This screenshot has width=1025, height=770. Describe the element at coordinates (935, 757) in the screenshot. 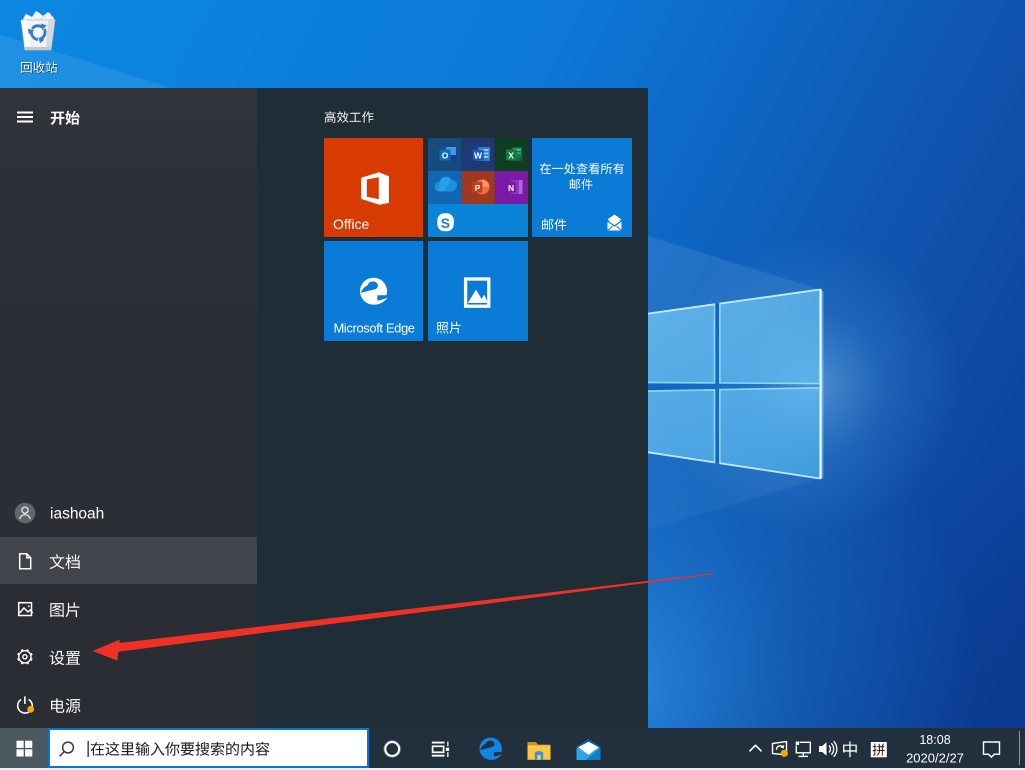

I see `svg-text: 2020/2/27` at that location.